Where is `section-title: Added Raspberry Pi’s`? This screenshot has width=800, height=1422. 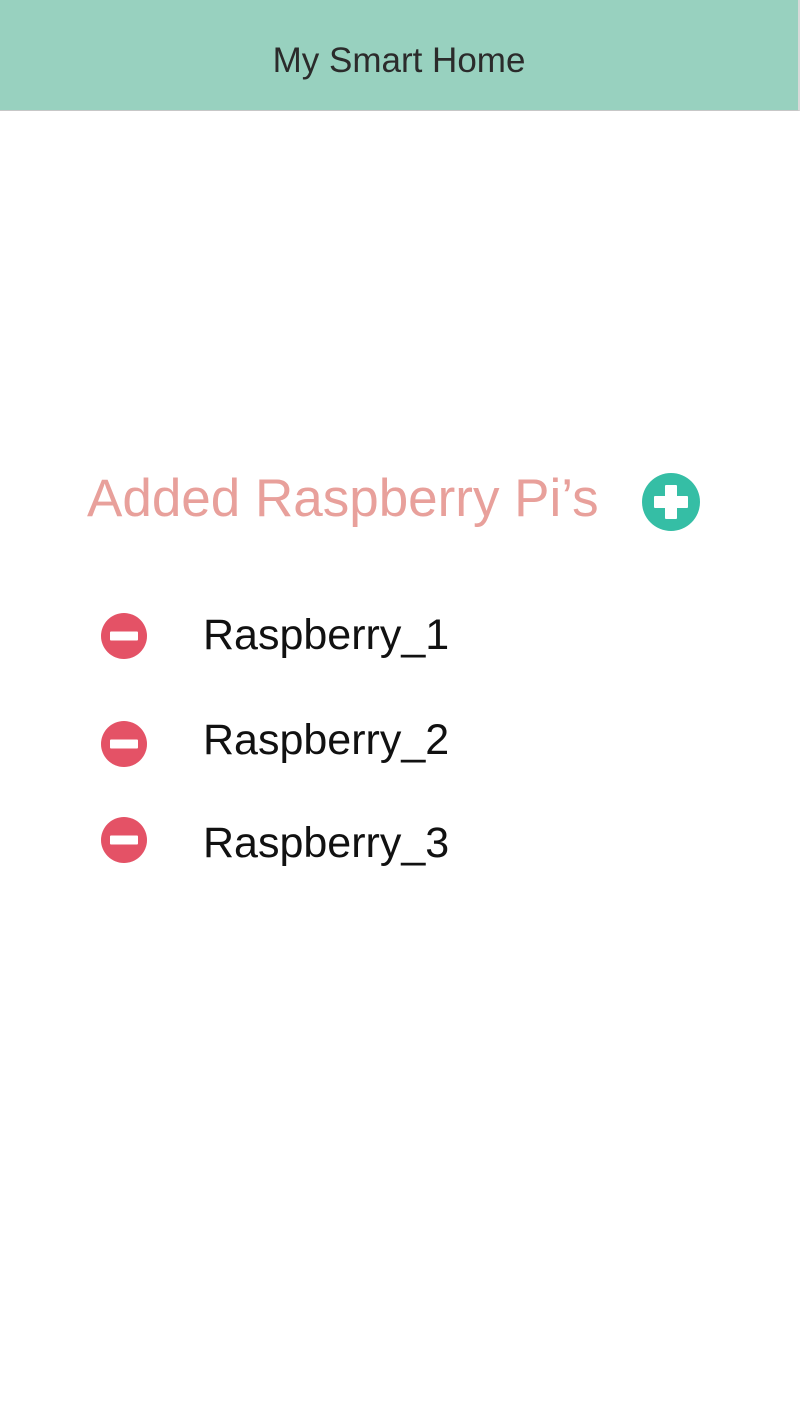 section-title: Added Raspberry Pi’s is located at coordinates (343, 498).